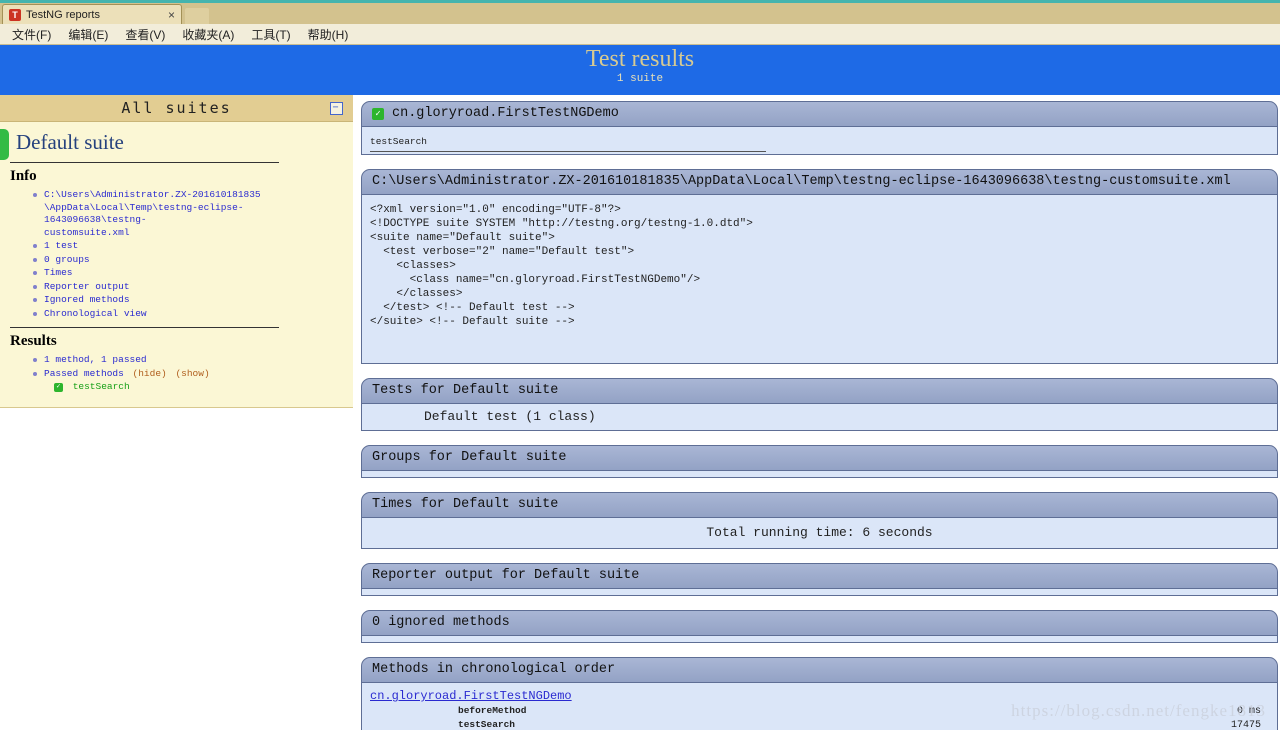  What do you see at coordinates (88, 34) in the screenshot?
I see `menu-edit: 编辑(E)` at bounding box center [88, 34].